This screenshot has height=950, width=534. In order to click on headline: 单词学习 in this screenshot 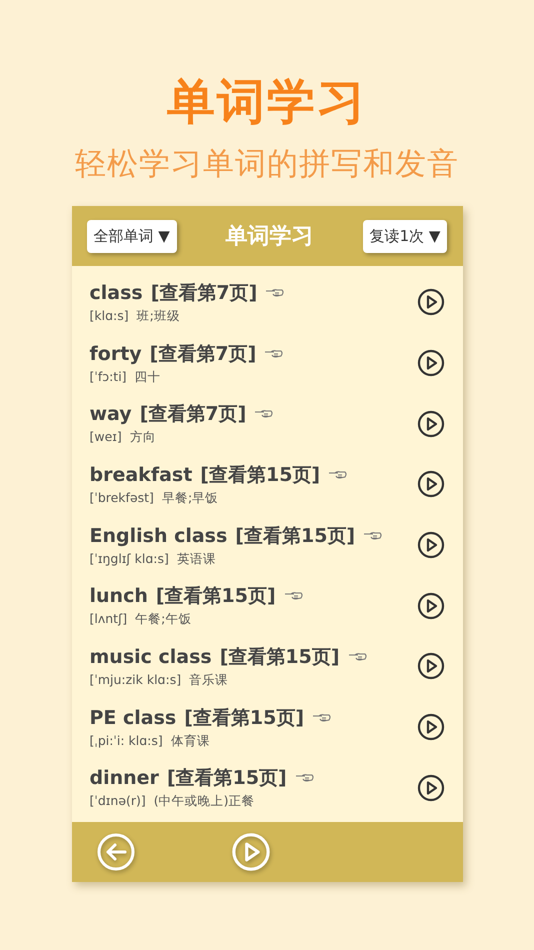, I will do `click(267, 102)`.